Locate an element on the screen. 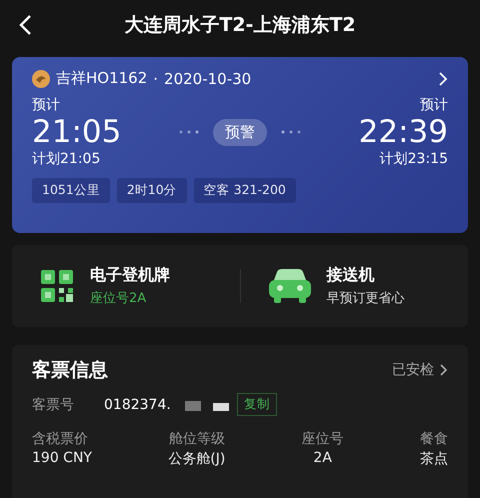  arrival-label: 预计 is located at coordinates (434, 105).